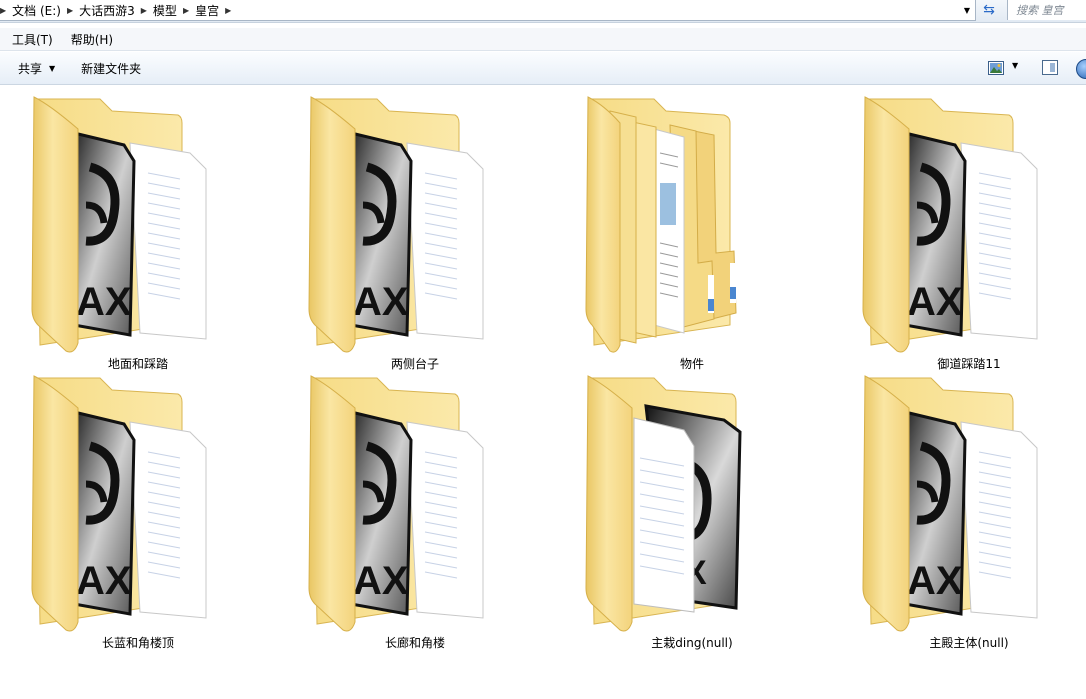 The width and height of the screenshot is (1086, 699). Describe the element at coordinates (674, 502) in the screenshot. I see `folder-icon: X` at that location.